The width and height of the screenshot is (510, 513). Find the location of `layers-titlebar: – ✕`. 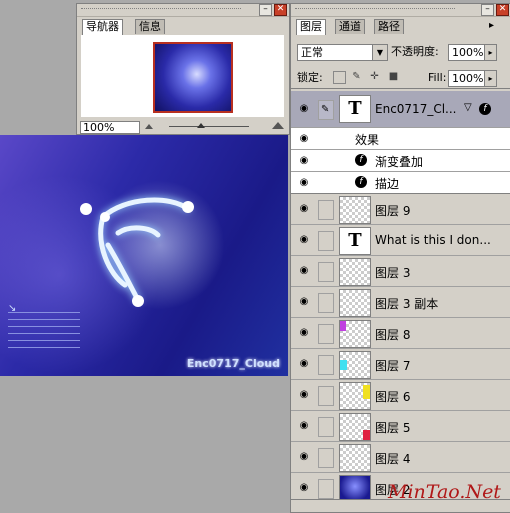

layers-titlebar: – ✕ is located at coordinates (400, 10).